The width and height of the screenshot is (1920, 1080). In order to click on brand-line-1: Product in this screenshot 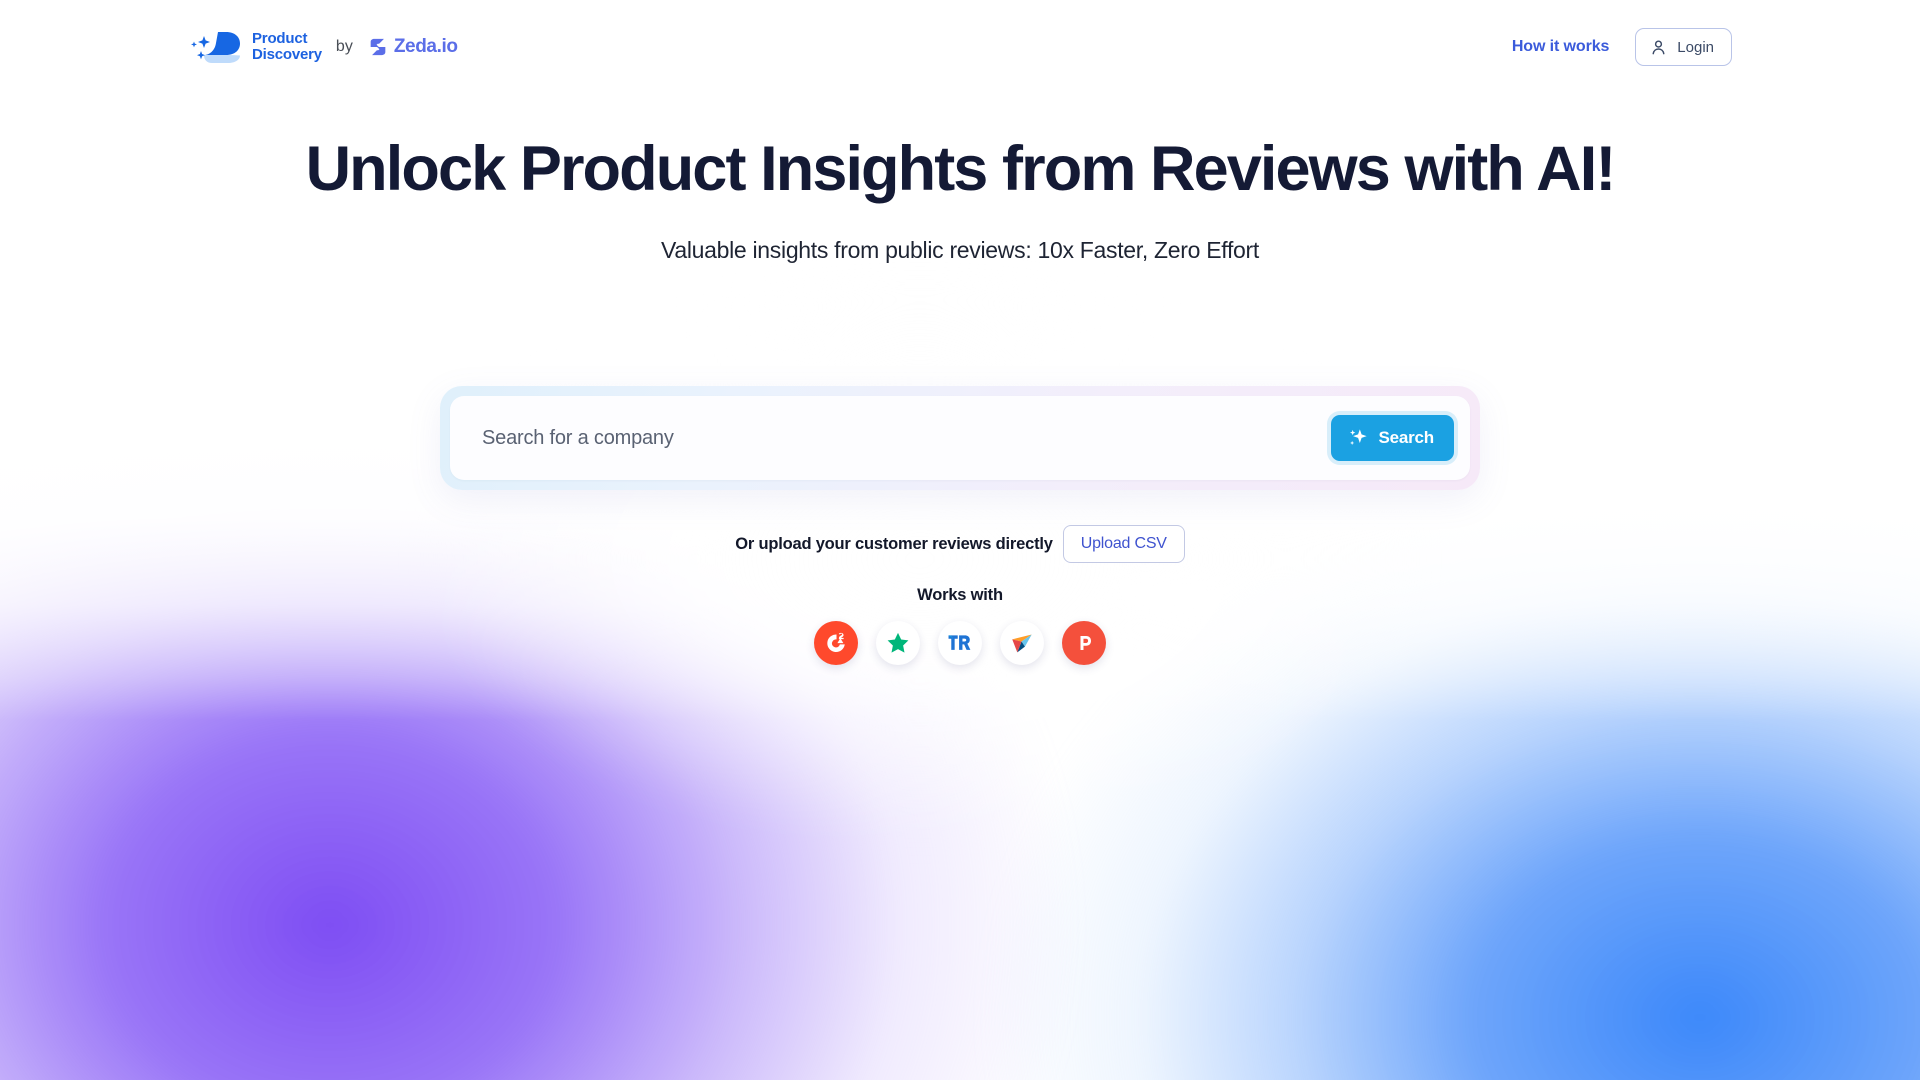, I will do `click(280, 39)`.